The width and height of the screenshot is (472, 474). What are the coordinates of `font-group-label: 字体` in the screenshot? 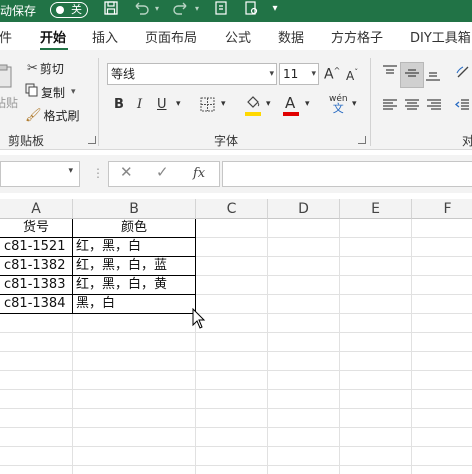 It's located at (226, 141).